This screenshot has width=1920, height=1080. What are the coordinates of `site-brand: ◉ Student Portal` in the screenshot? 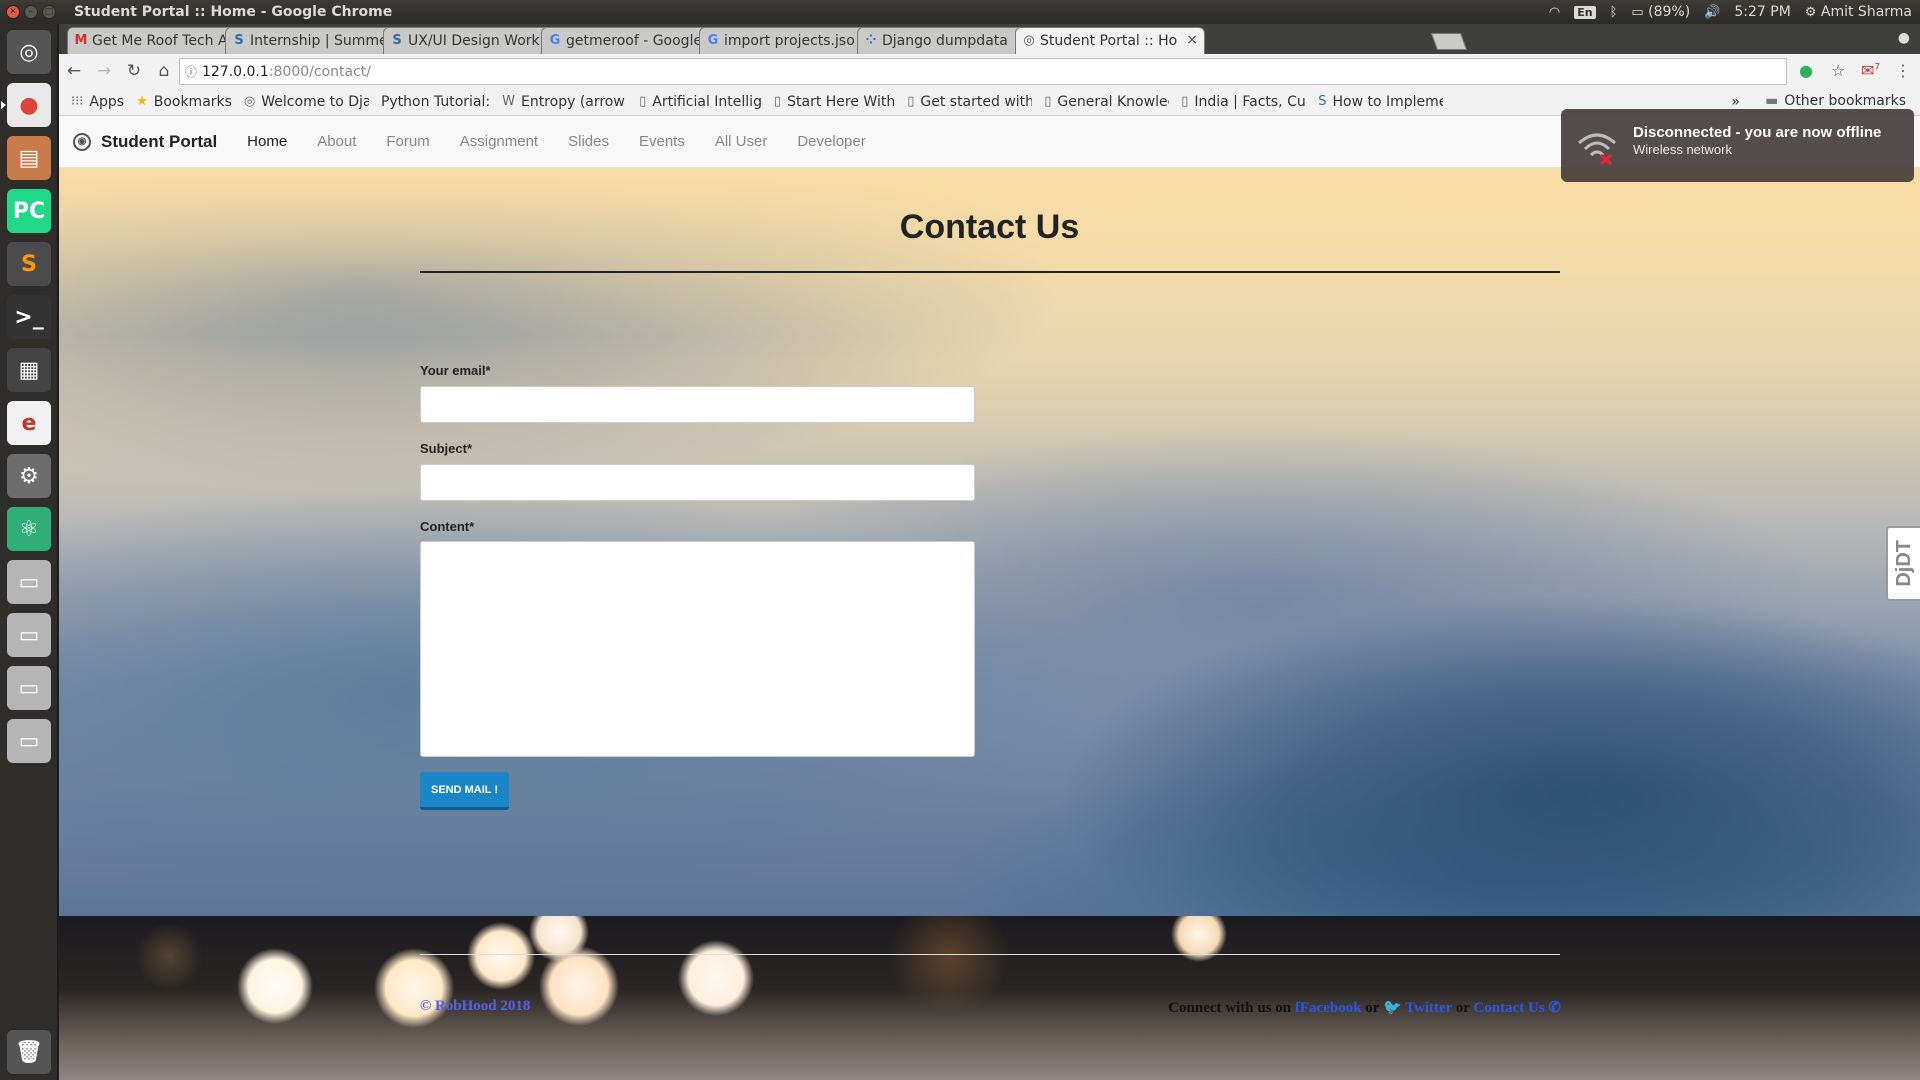 It's located at (145, 142).